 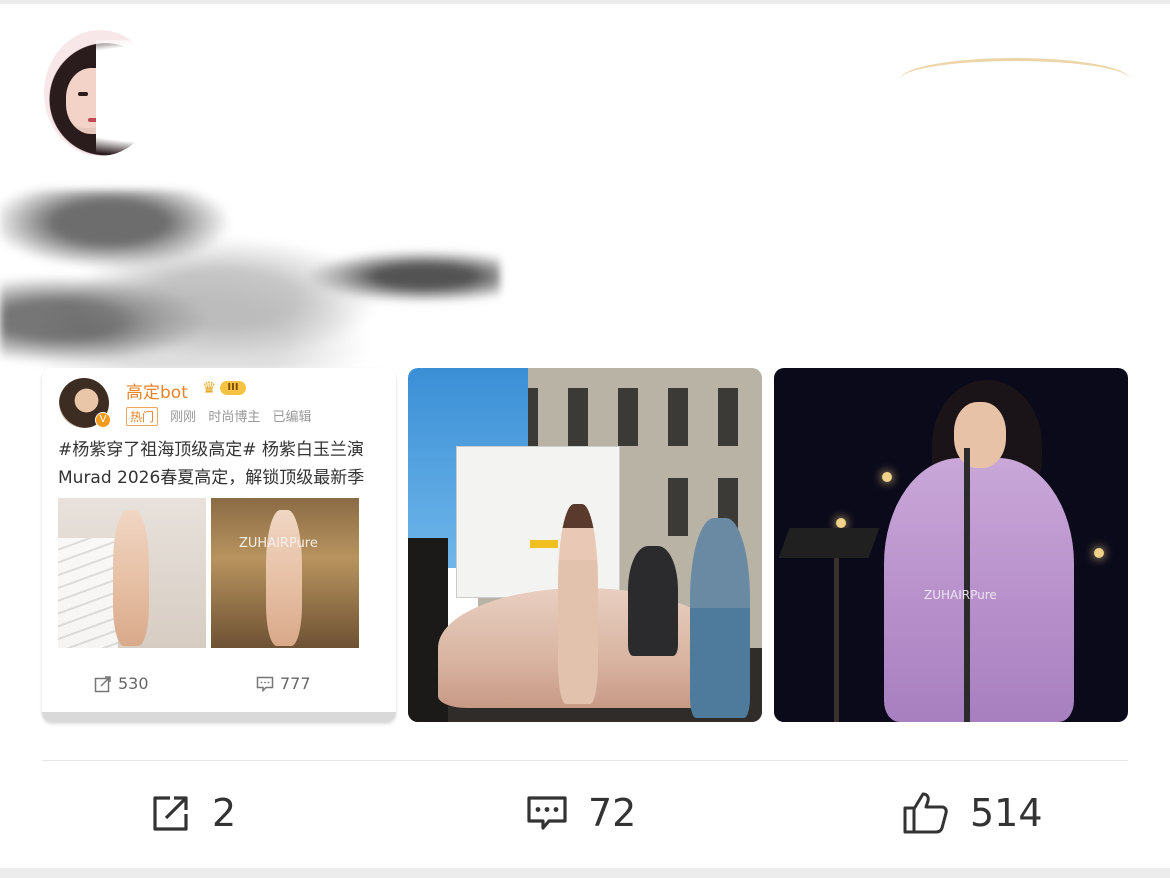 What do you see at coordinates (980, 435) in the screenshot?
I see `singer-face` at bounding box center [980, 435].